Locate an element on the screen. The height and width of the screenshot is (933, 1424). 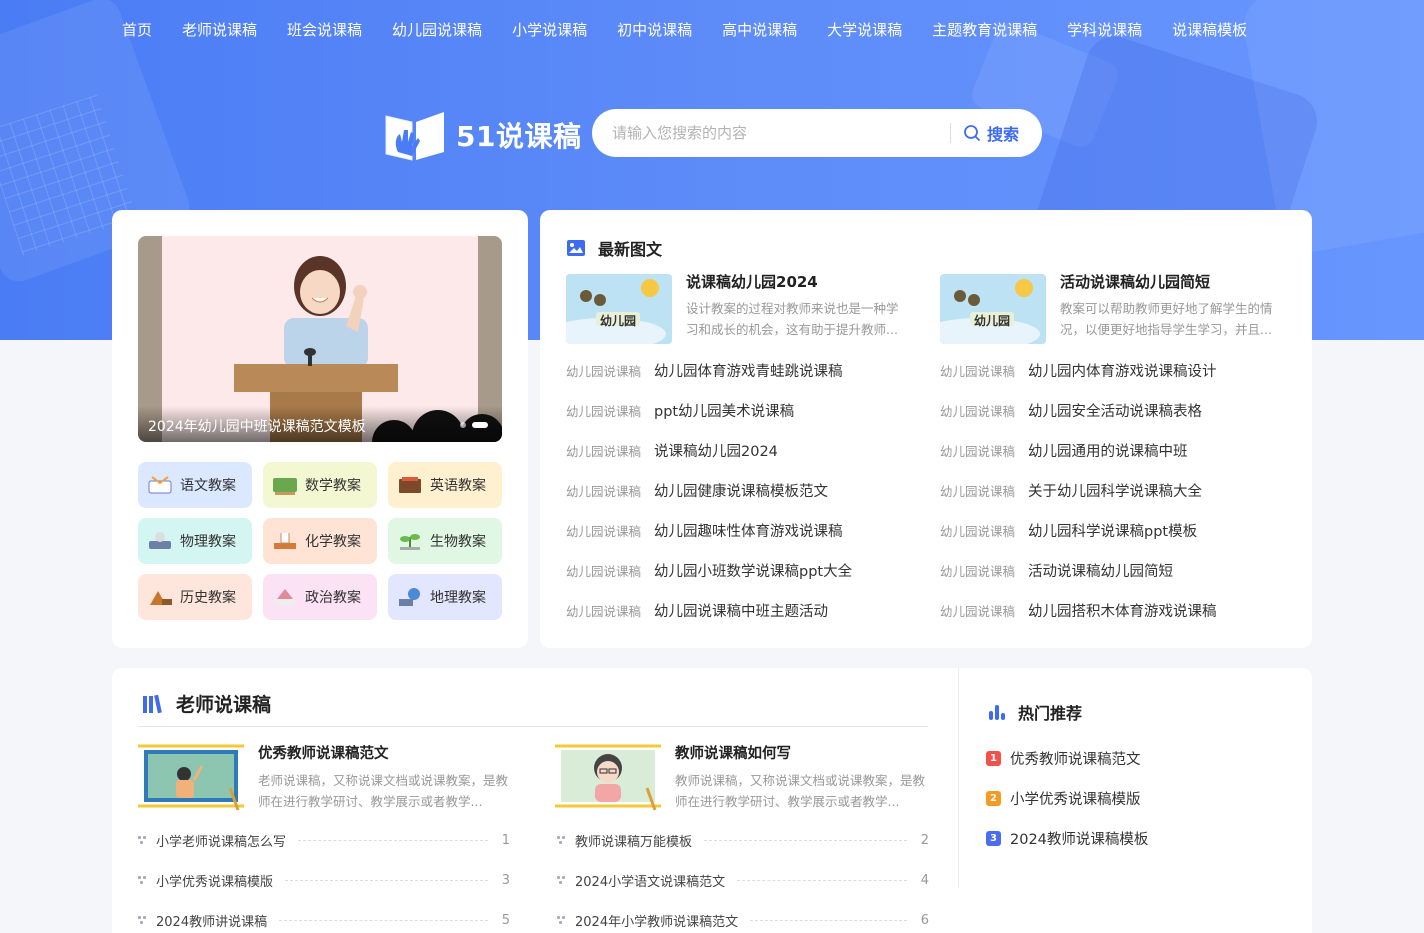
search-button: 搜索 is located at coordinates (991, 133).